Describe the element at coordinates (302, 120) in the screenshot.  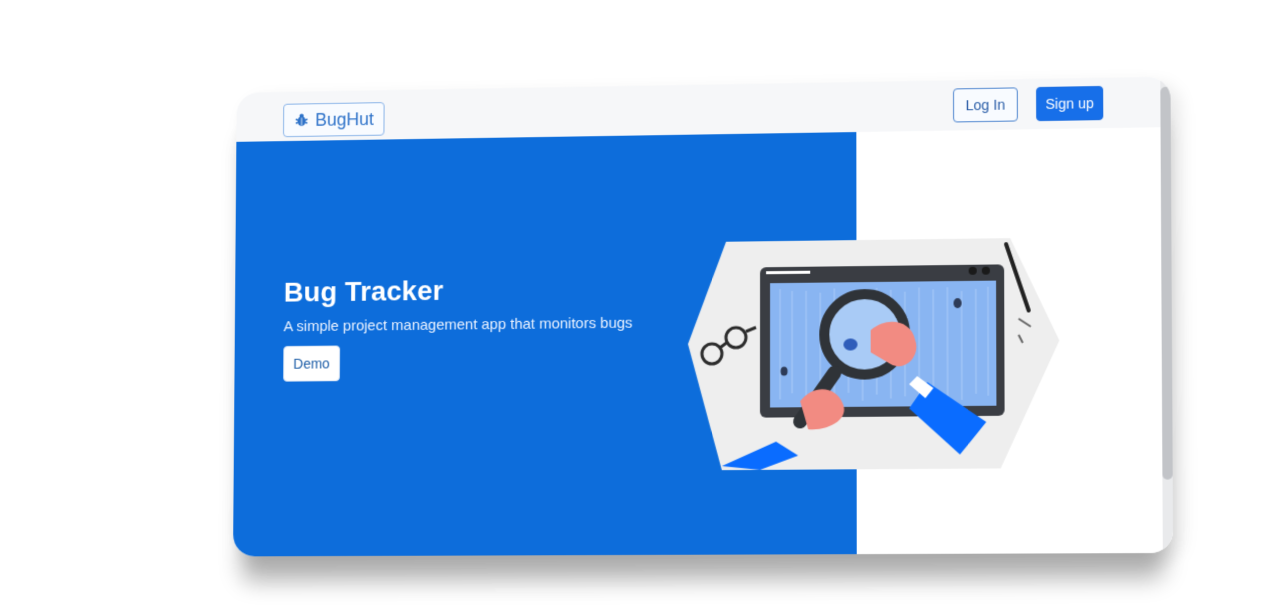
I see `bug-icon` at that location.